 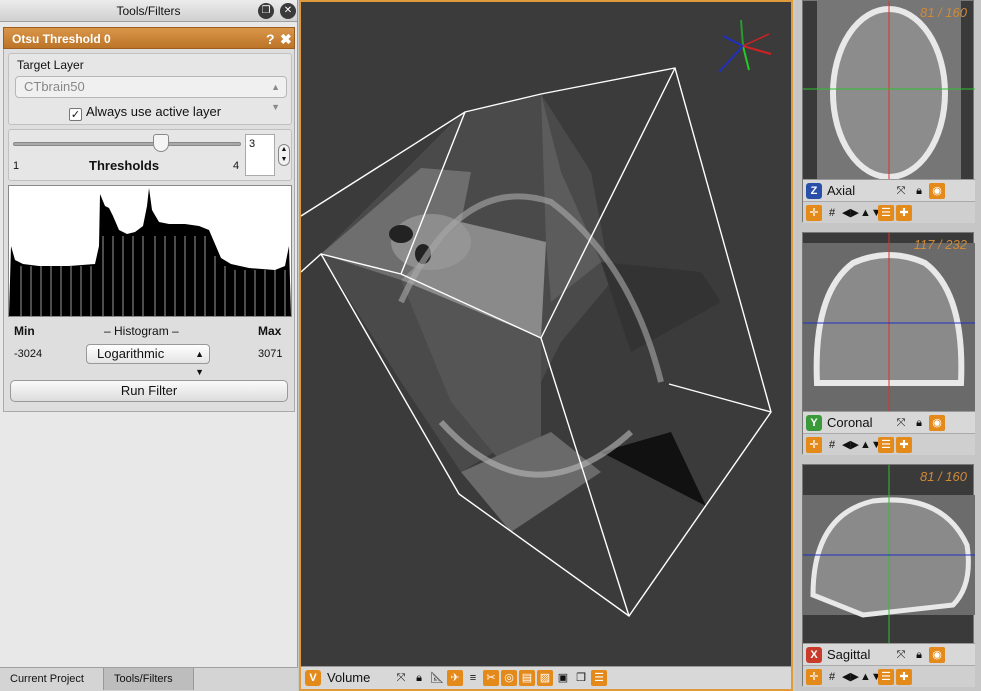 What do you see at coordinates (131, 353) in the screenshot?
I see `histogram-mode-value: Logarithmic` at bounding box center [131, 353].